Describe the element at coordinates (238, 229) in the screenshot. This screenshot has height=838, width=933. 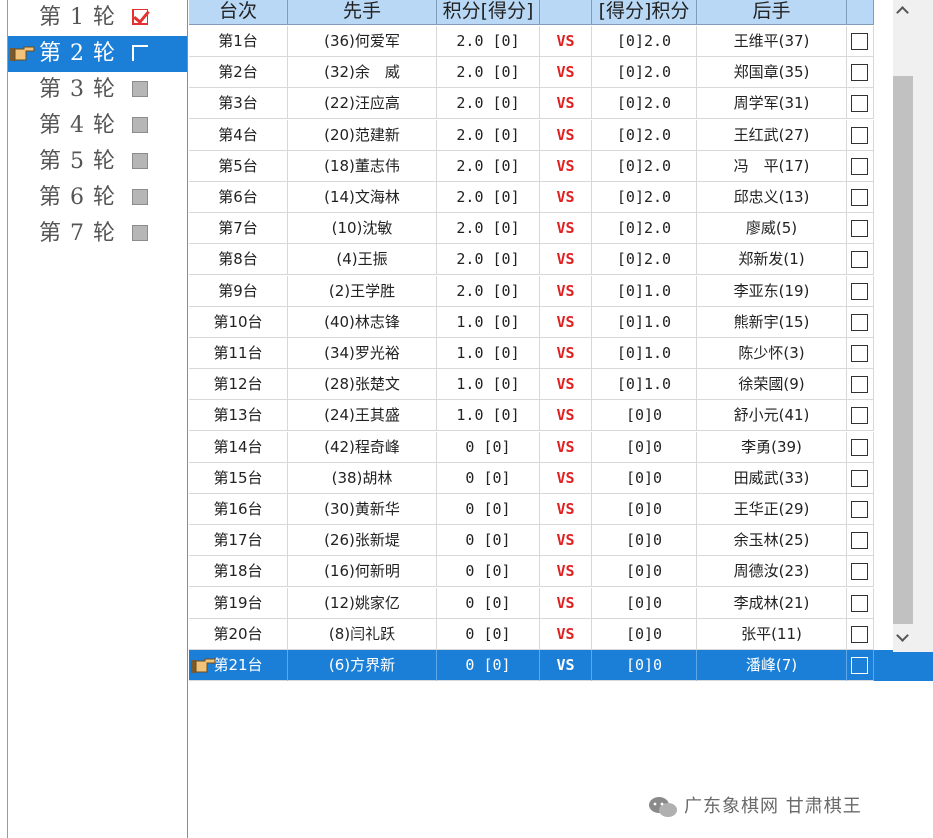
I see `cell-board: 第7台` at that location.